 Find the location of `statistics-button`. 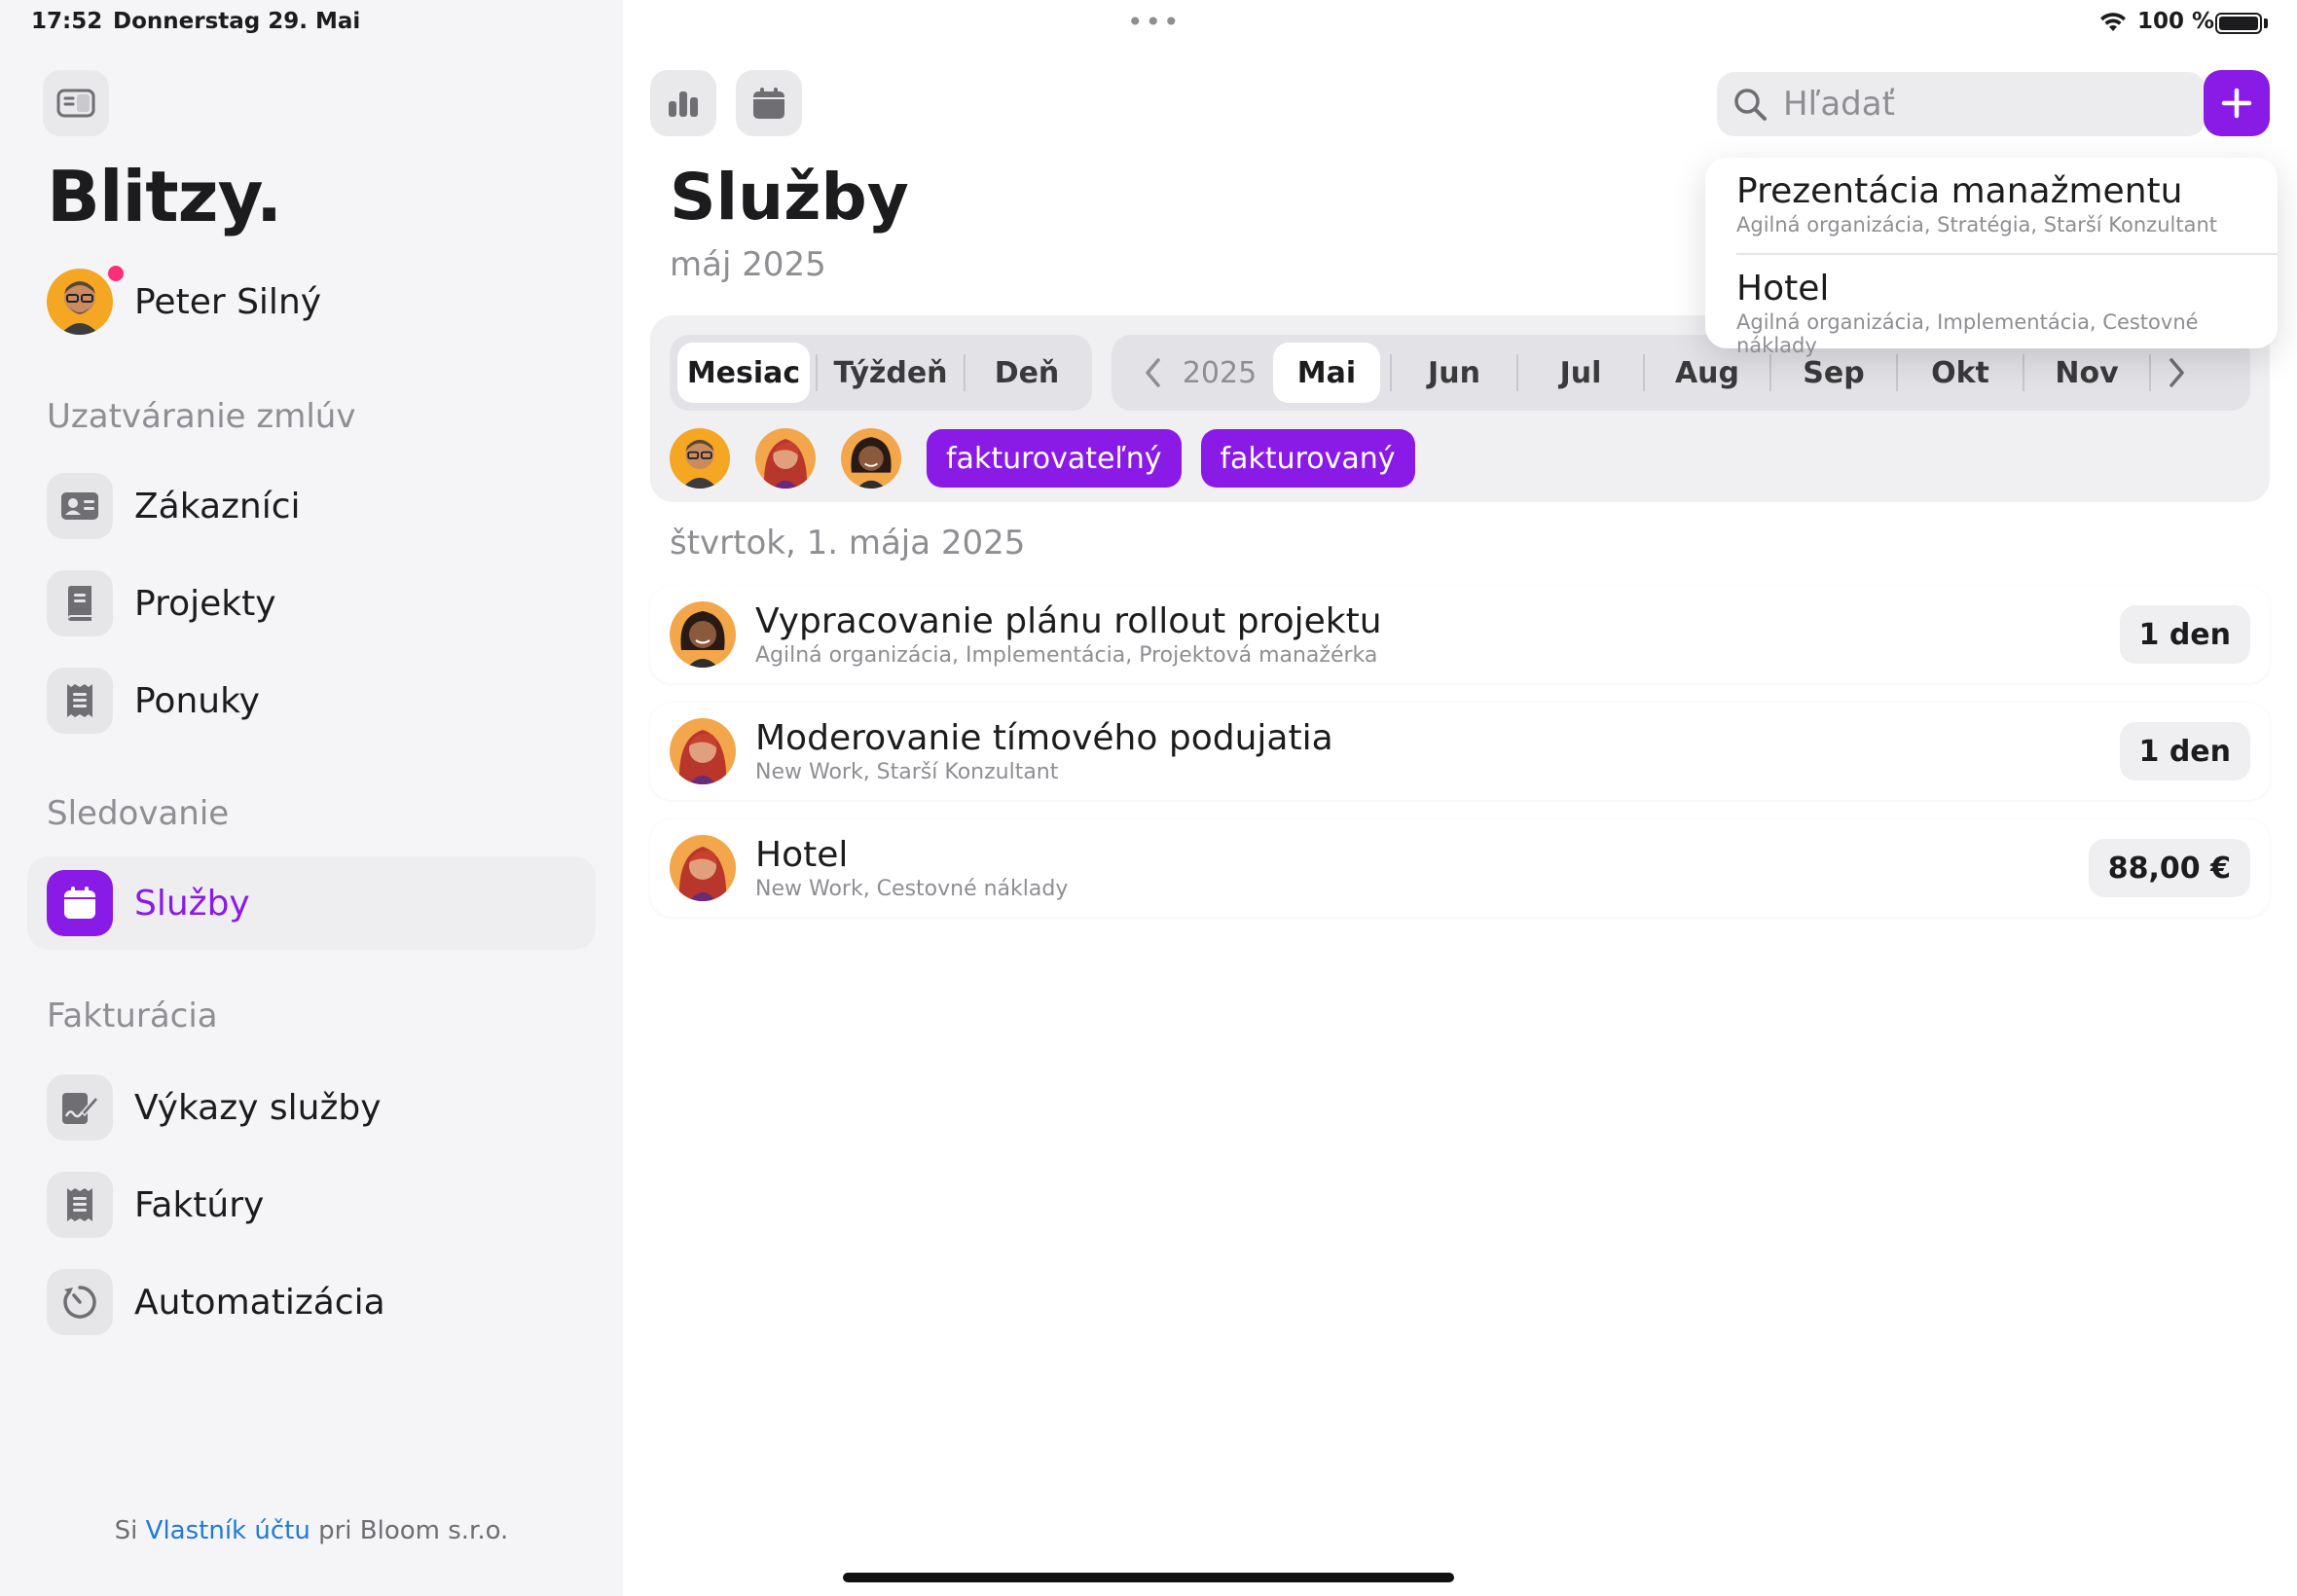

statistics-button is located at coordinates (683, 103).